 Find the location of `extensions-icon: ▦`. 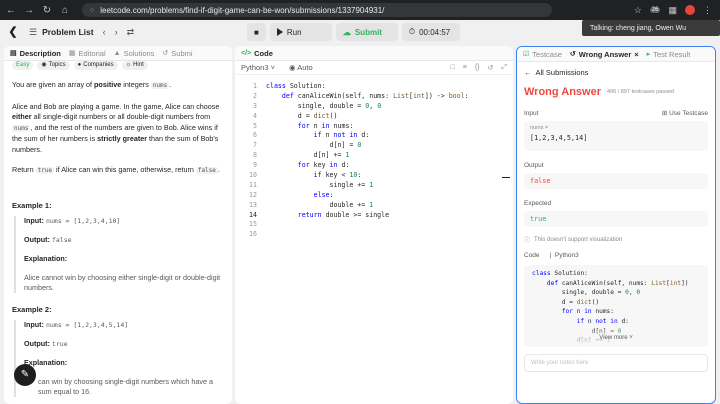

extensions-icon: ▦ is located at coordinates (672, 10).